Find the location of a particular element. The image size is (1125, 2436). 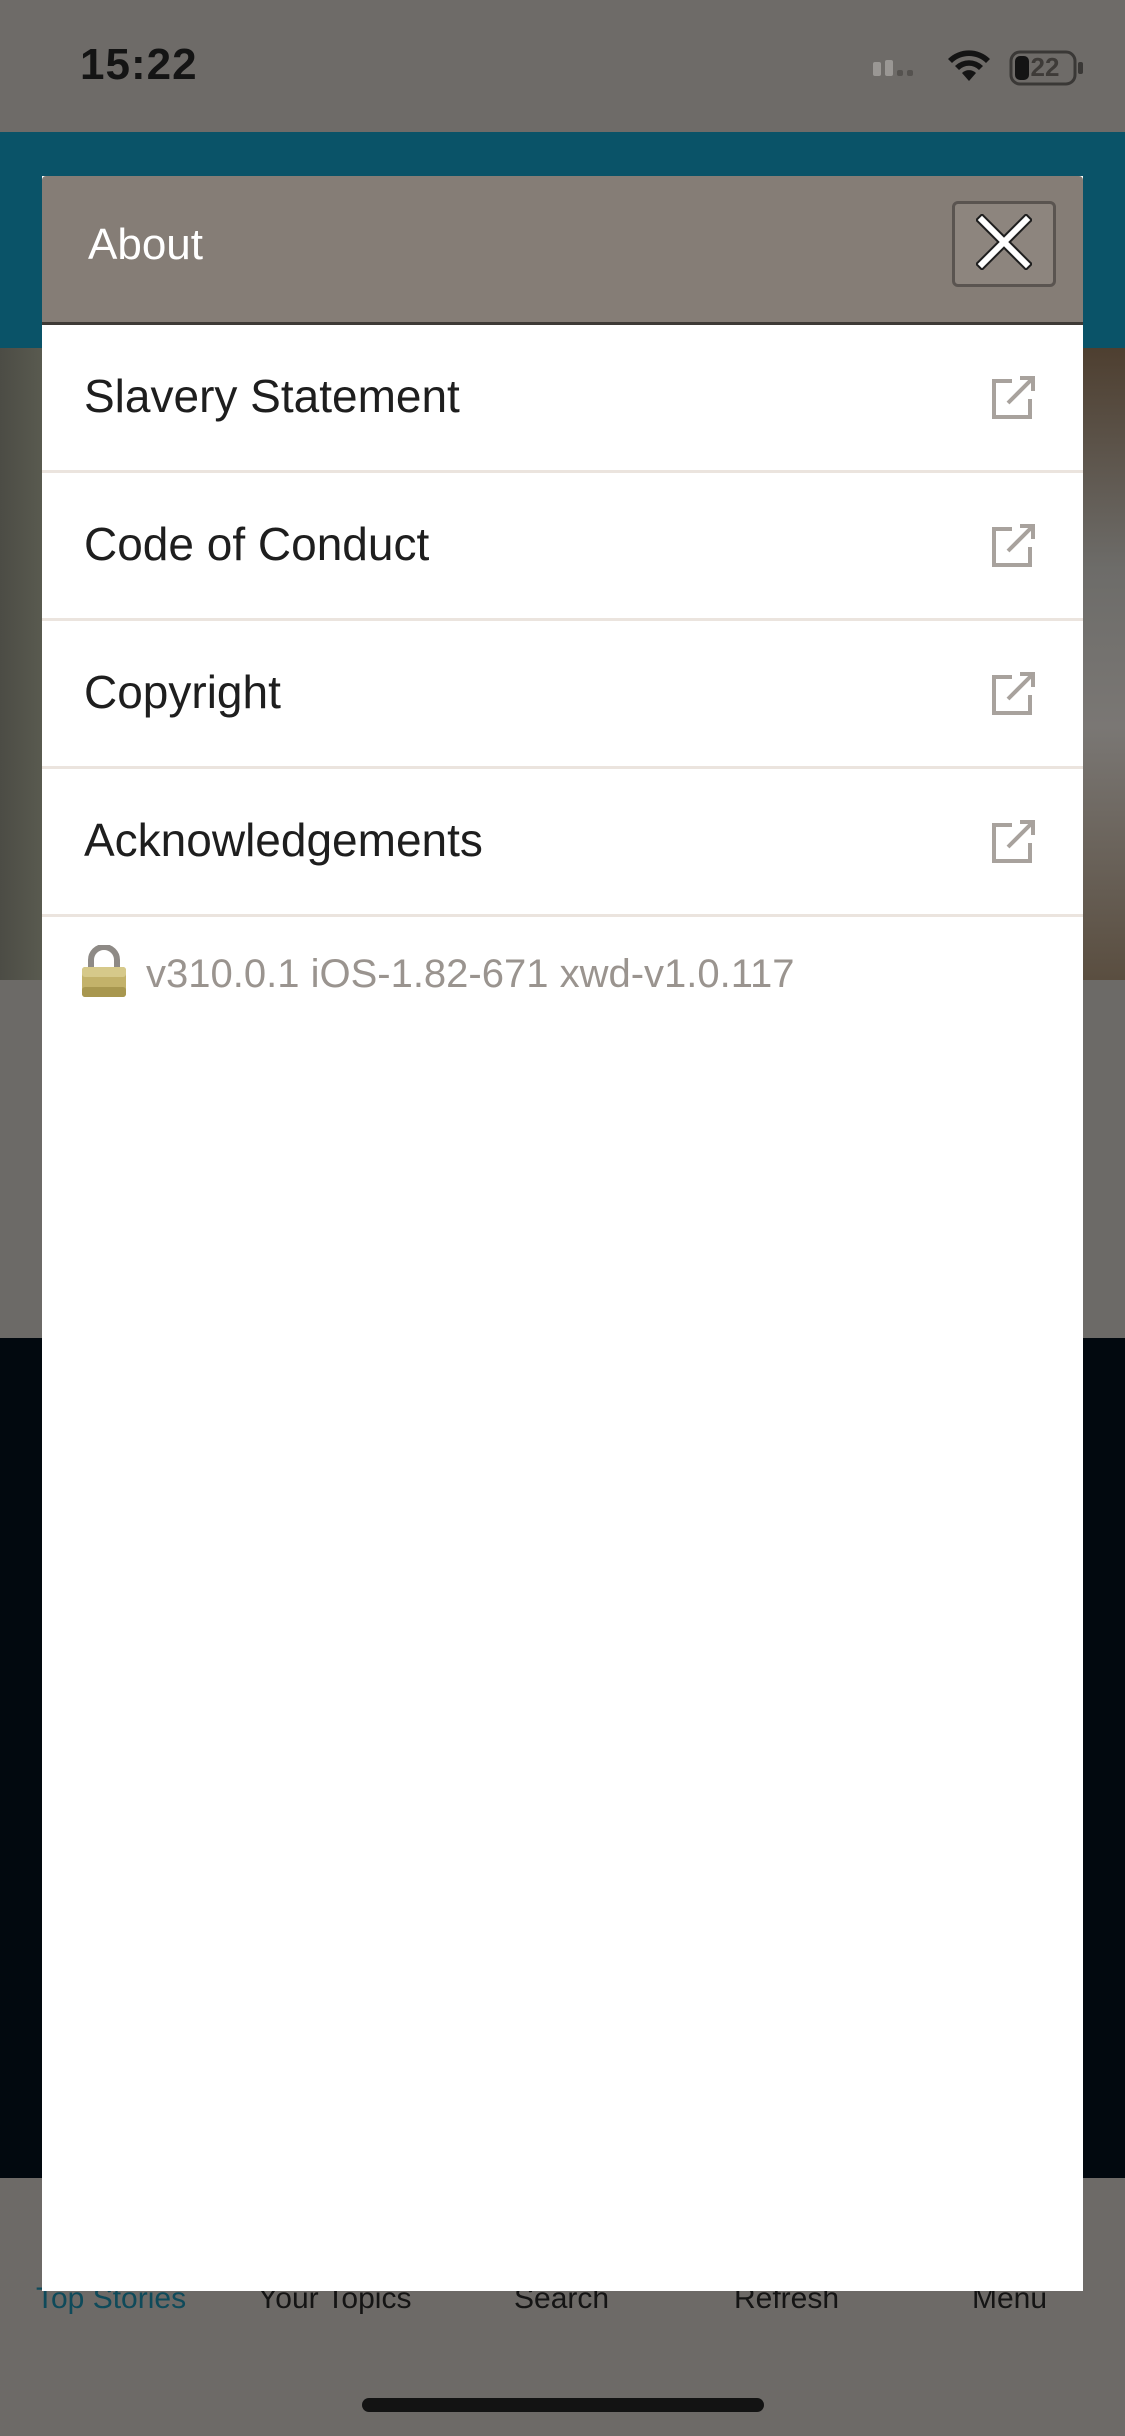

battery-level: 22 is located at coordinates (1045, 67).